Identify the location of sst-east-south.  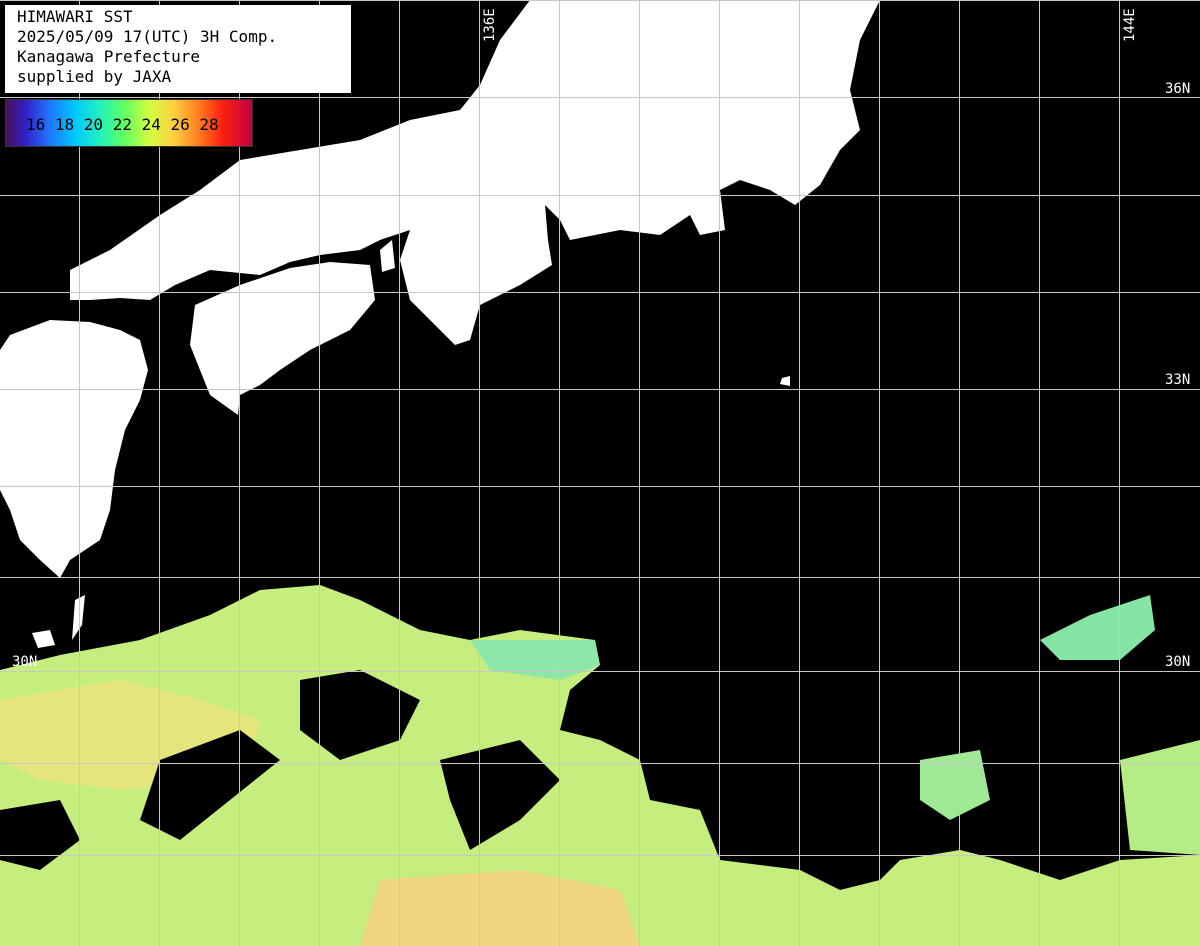
(1160, 797).